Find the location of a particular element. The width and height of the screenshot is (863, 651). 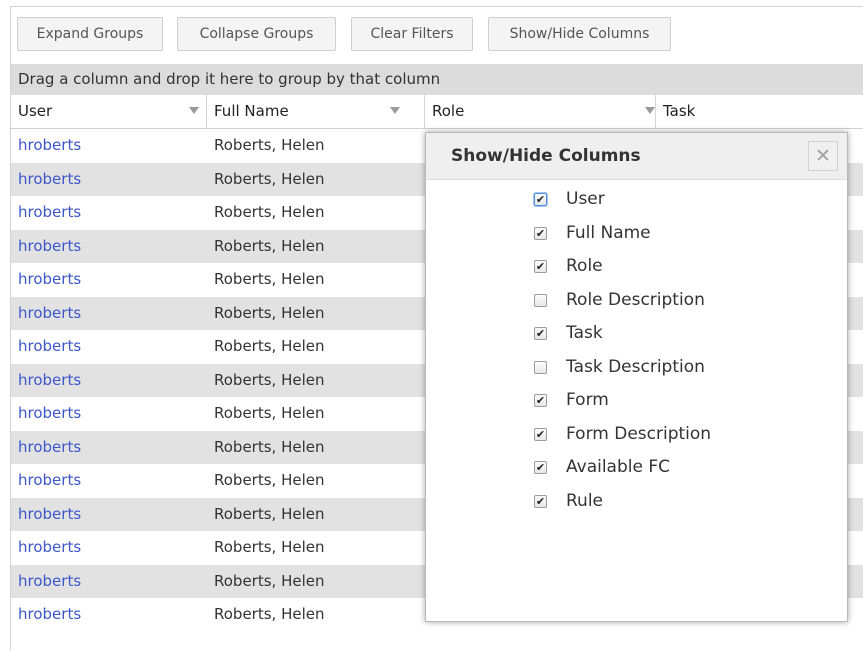

column-header-task: Task is located at coordinates (759, 111).